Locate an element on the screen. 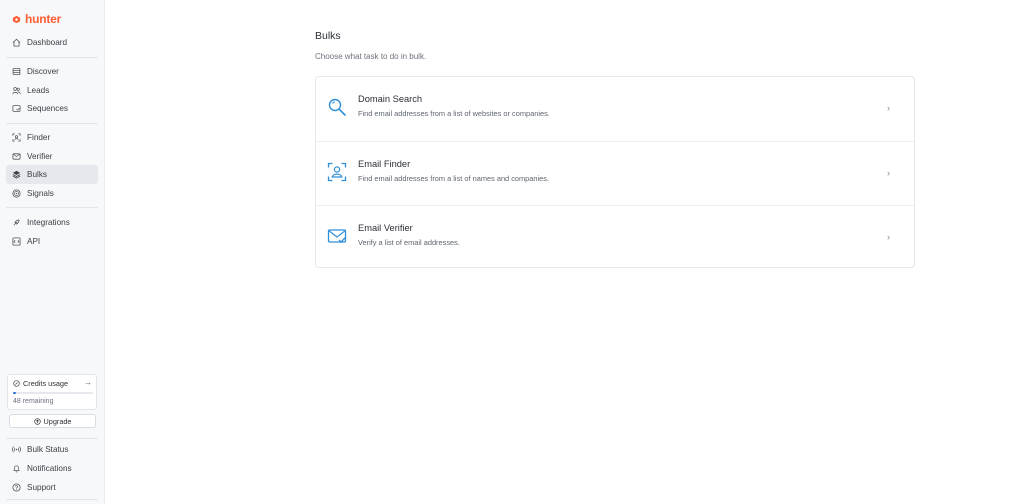 Image resolution: width=1024 pixels, height=504 pixels. card-title: Domain Search is located at coordinates (390, 99).